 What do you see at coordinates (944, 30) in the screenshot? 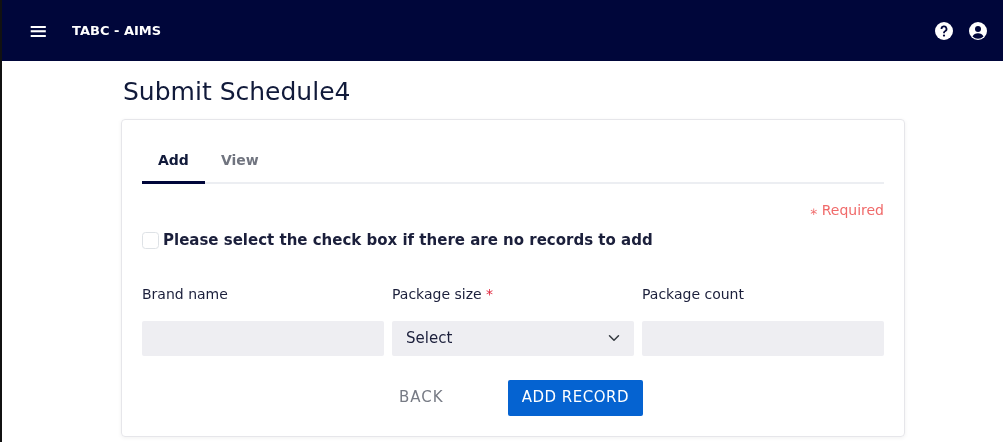
I see `help-icon` at bounding box center [944, 30].